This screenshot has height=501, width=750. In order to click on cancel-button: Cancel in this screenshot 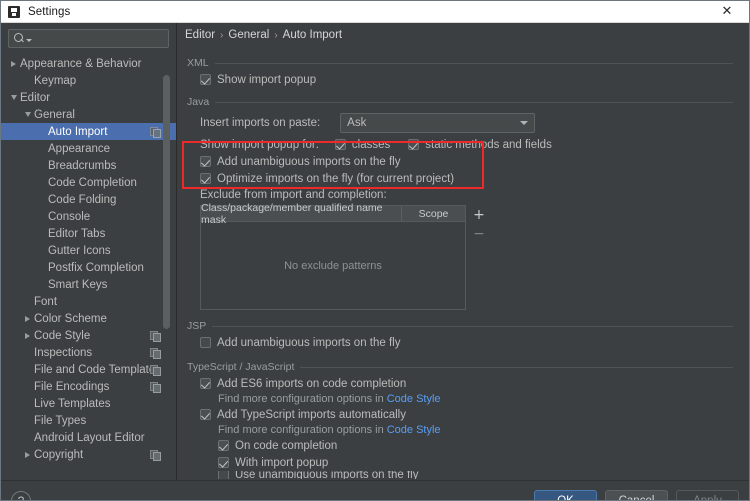, I will do `click(636, 494)`.